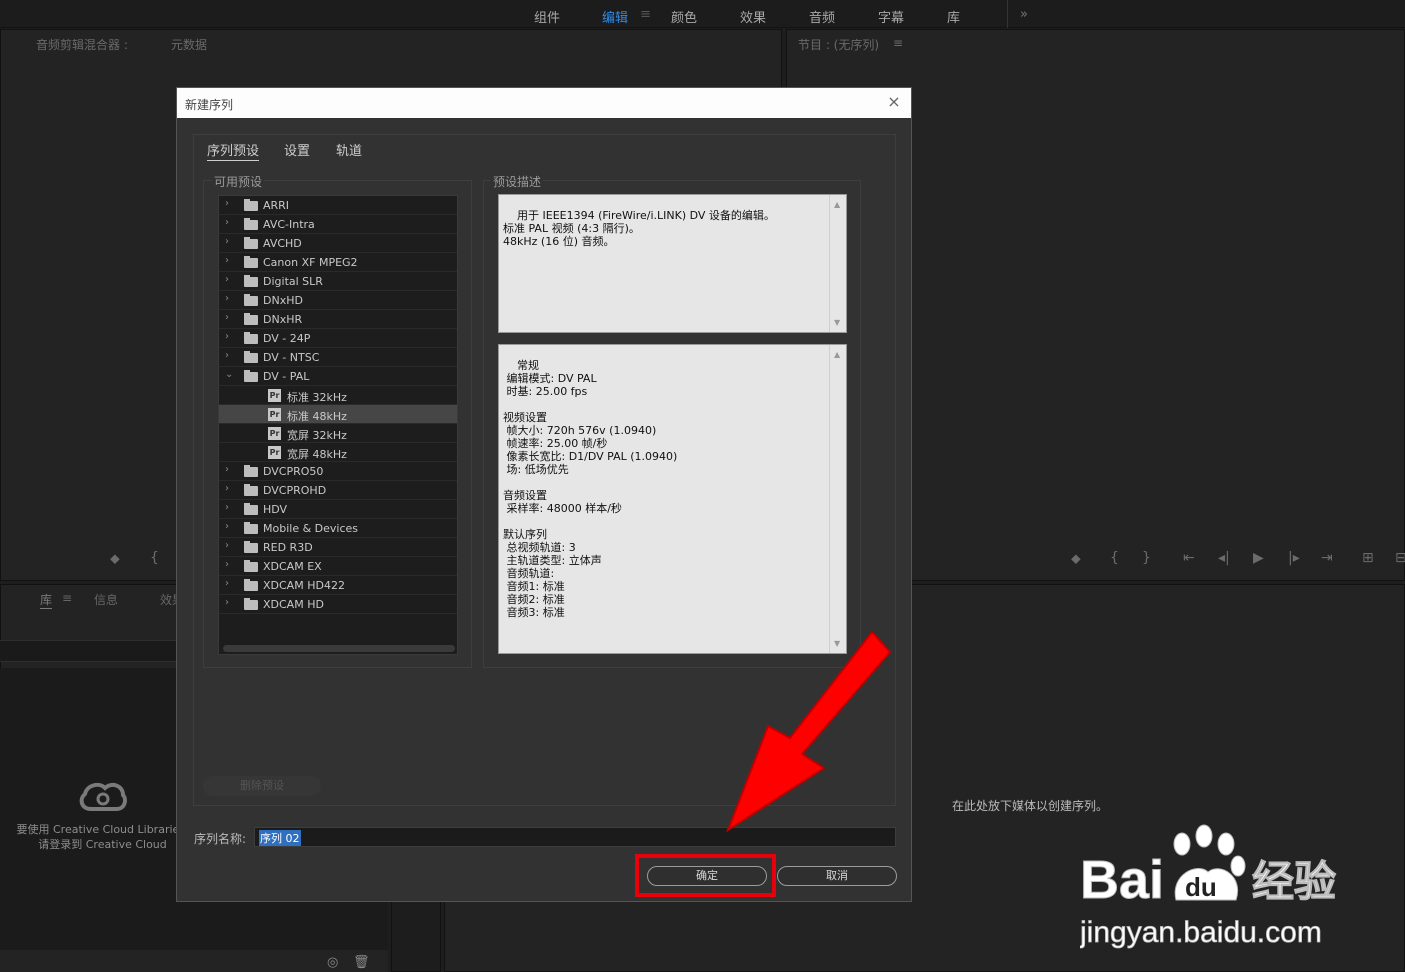  I want to click on step-back-icon: ◂|, so click(1224, 558).